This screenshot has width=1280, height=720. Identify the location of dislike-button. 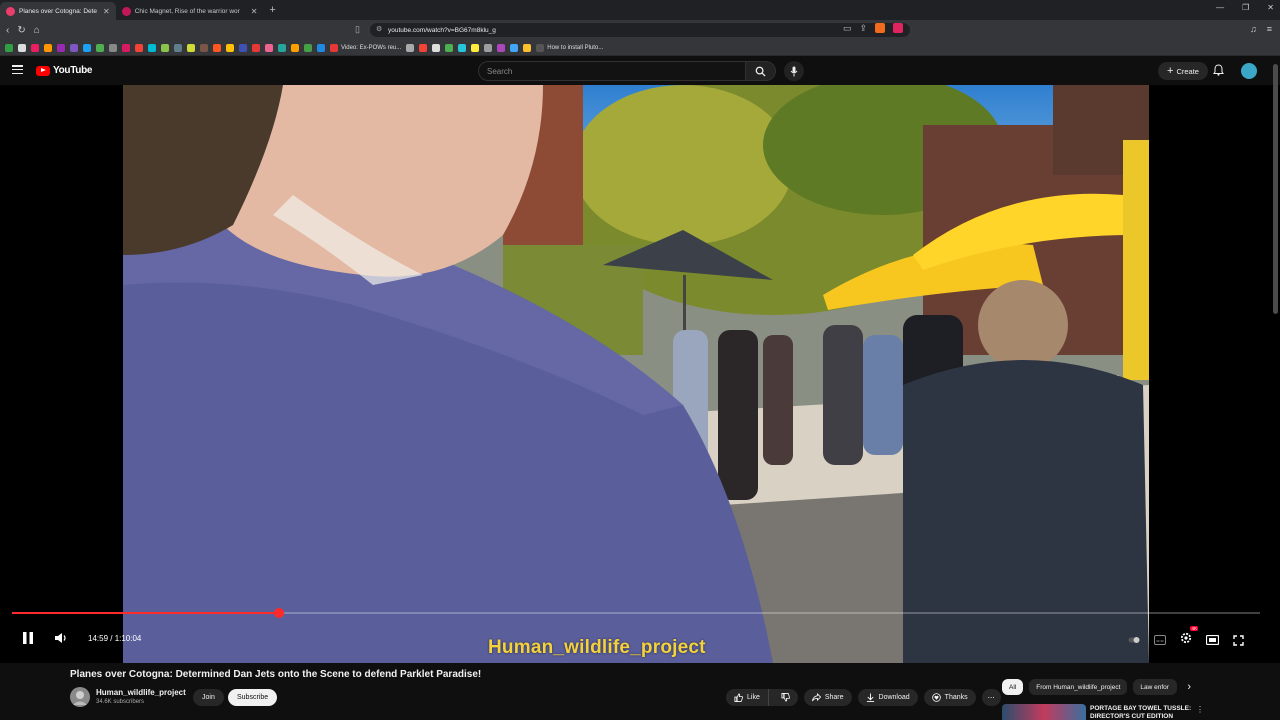
(785, 697).